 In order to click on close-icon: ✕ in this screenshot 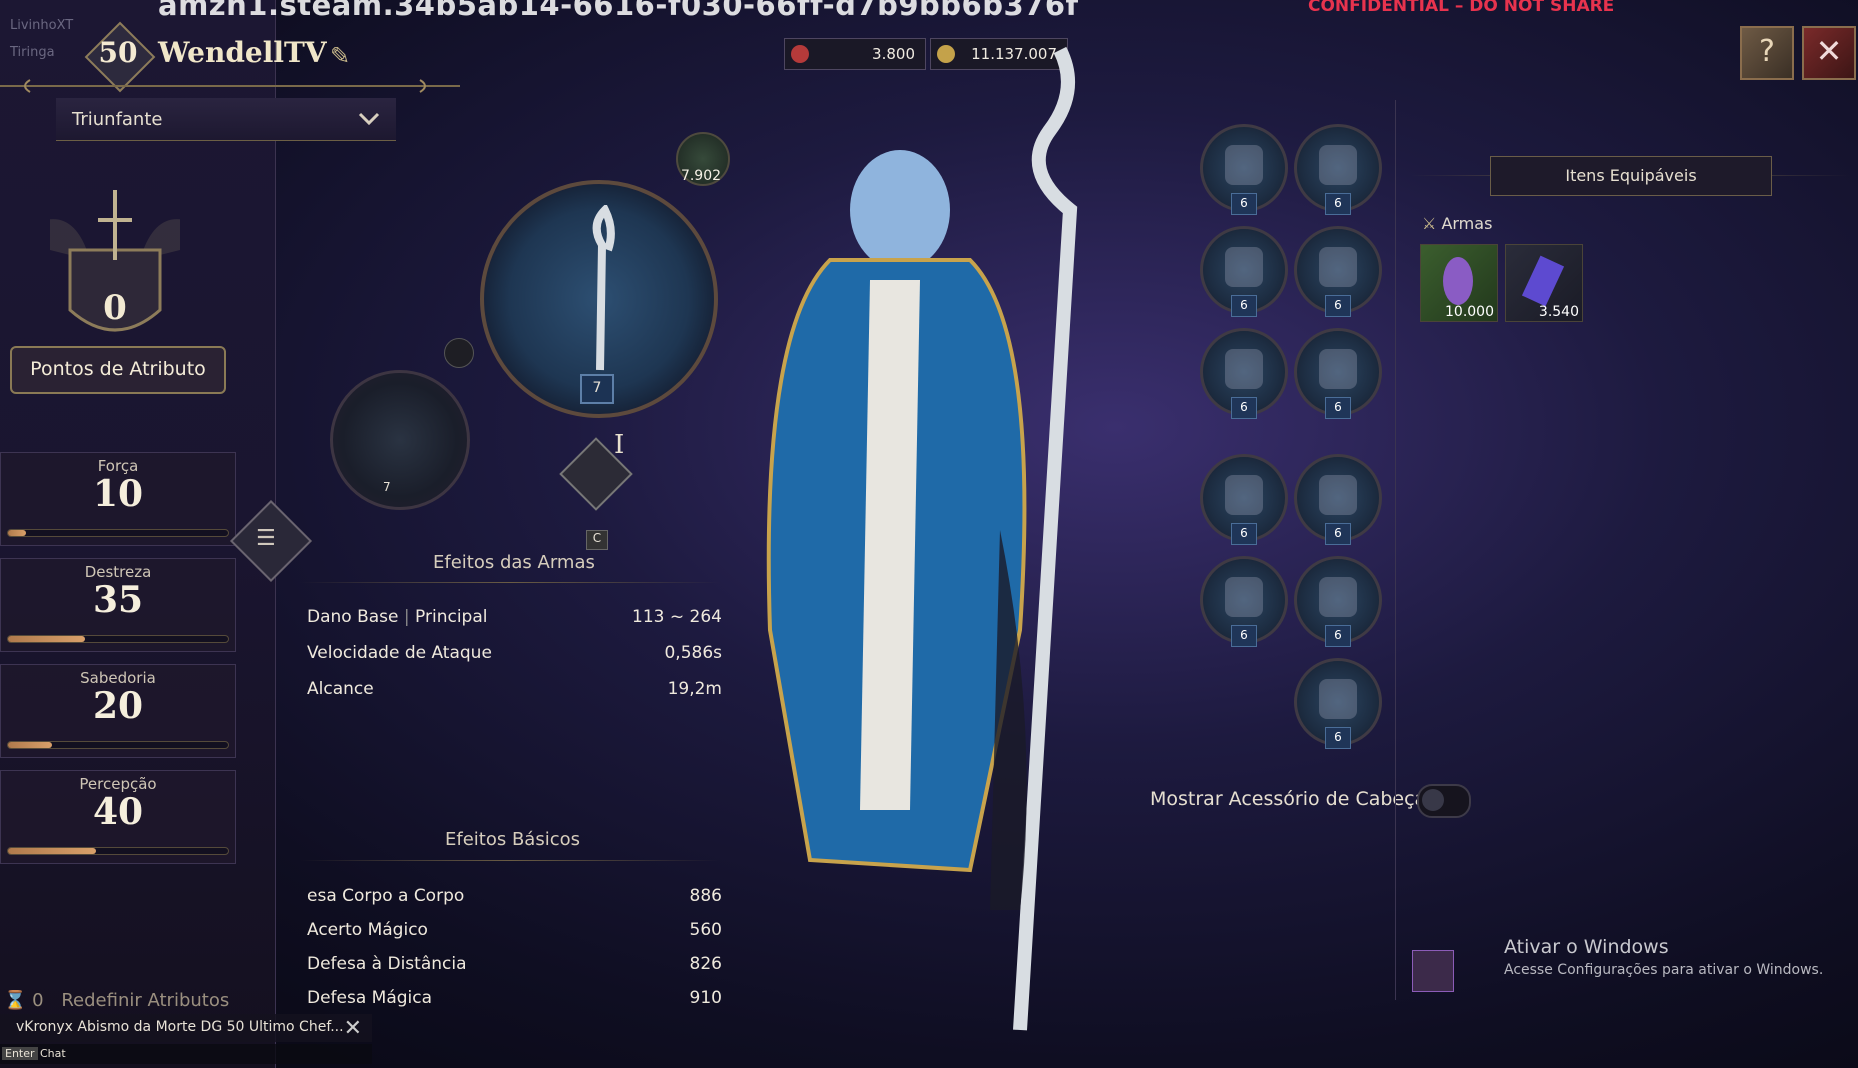, I will do `click(1829, 51)`.